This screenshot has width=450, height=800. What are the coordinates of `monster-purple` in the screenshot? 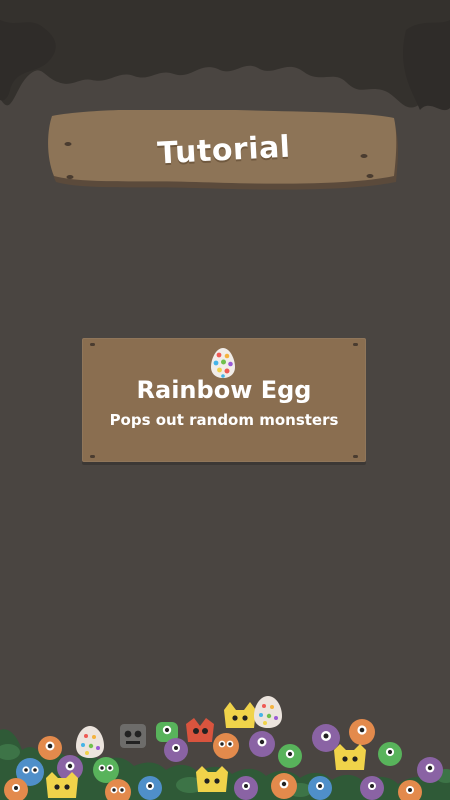 It's located at (326, 738).